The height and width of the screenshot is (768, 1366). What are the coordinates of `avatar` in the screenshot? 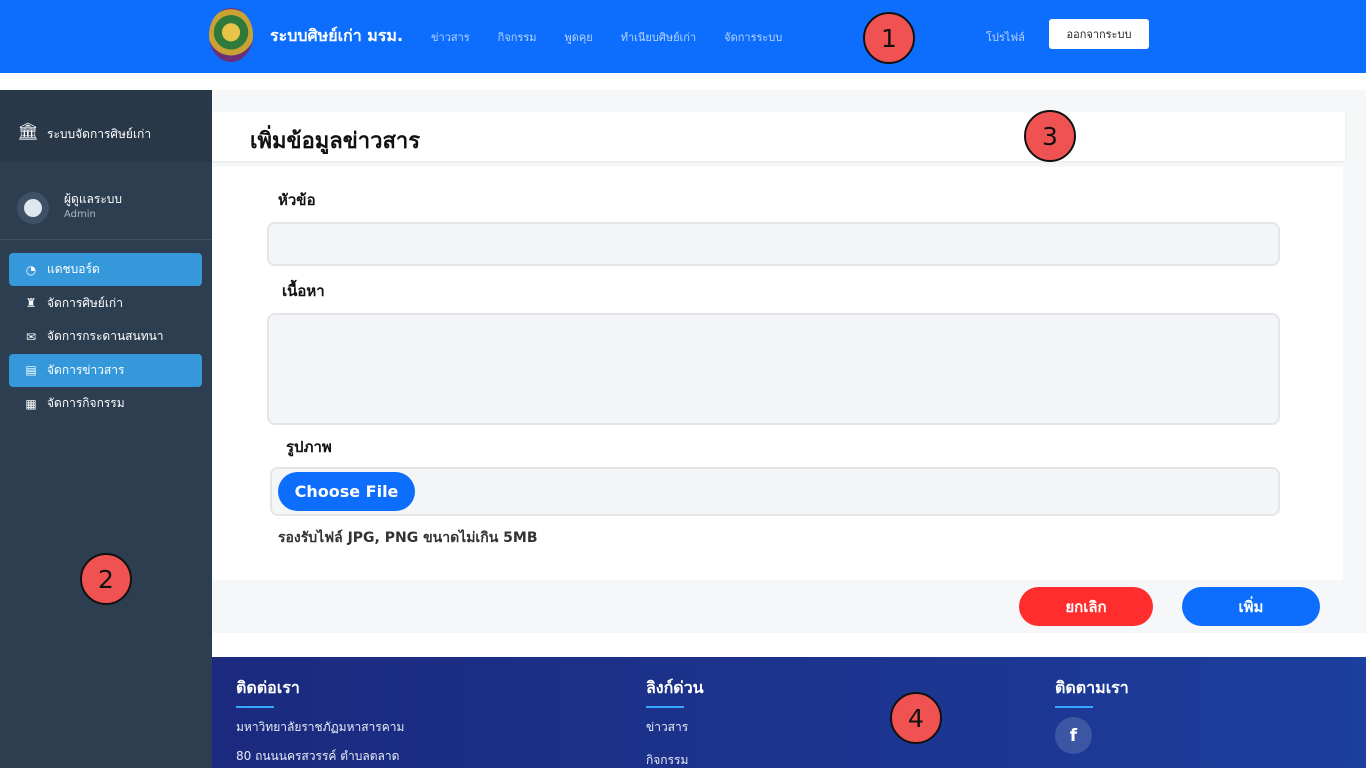 It's located at (33, 208).